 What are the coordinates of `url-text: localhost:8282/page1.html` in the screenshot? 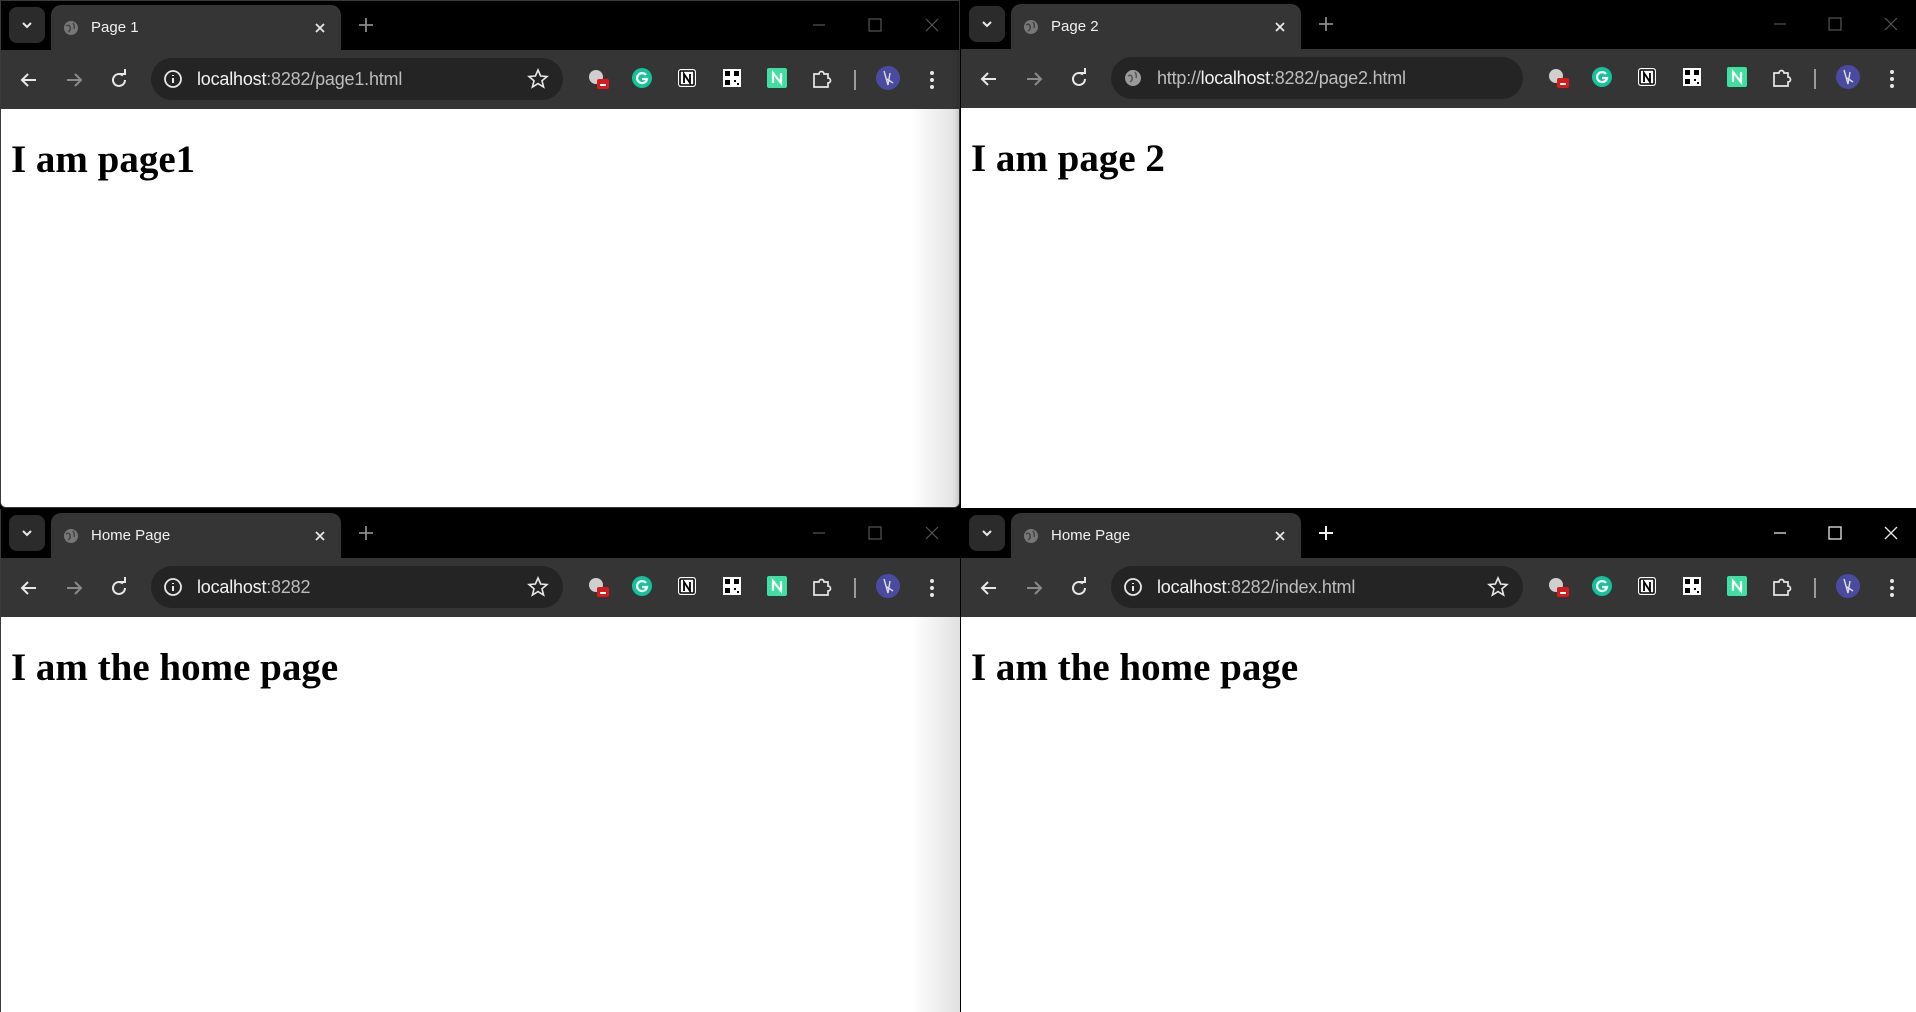 It's located at (299, 79).